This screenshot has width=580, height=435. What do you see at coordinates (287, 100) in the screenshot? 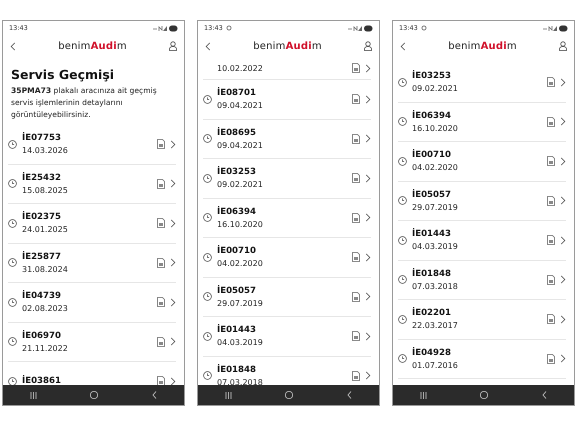
I see `service-record-row: İE08701 09.04.2021` at bounding box center [287, 100].